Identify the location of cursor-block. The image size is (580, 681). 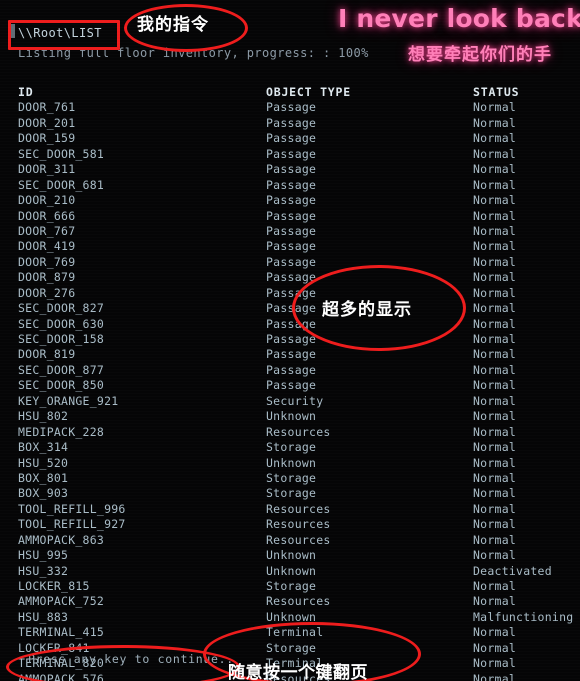
(12, 31).